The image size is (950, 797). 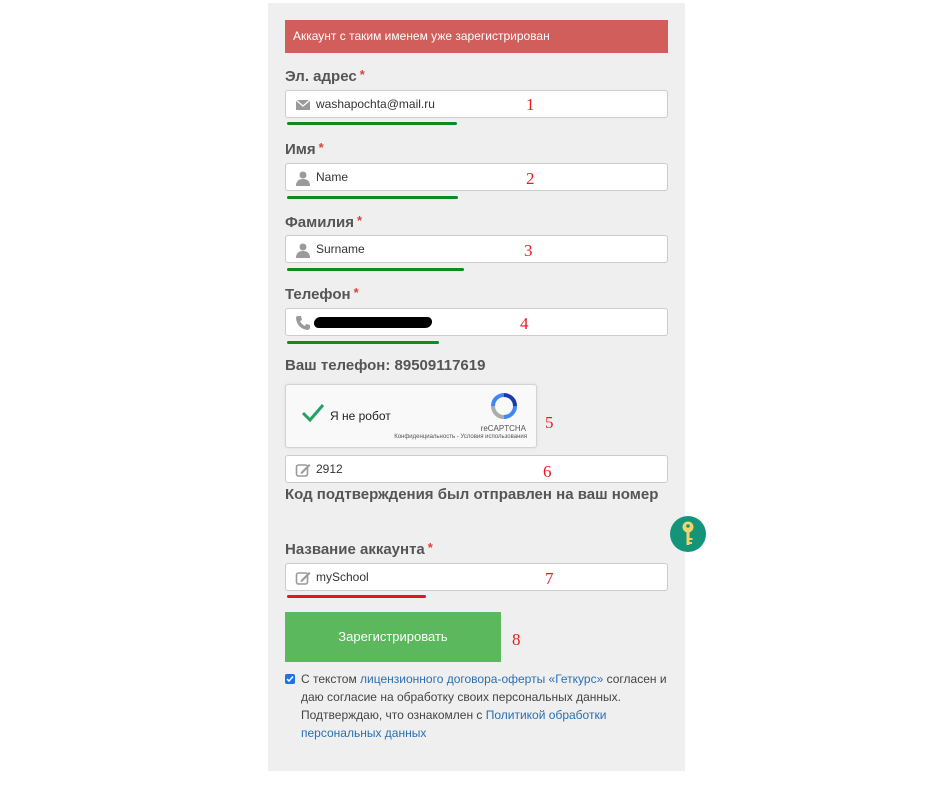 What do you see at coordinates (340, 249) in the screenshot?
I see `last-name-value: Surname` at bounding box center [340, 249].